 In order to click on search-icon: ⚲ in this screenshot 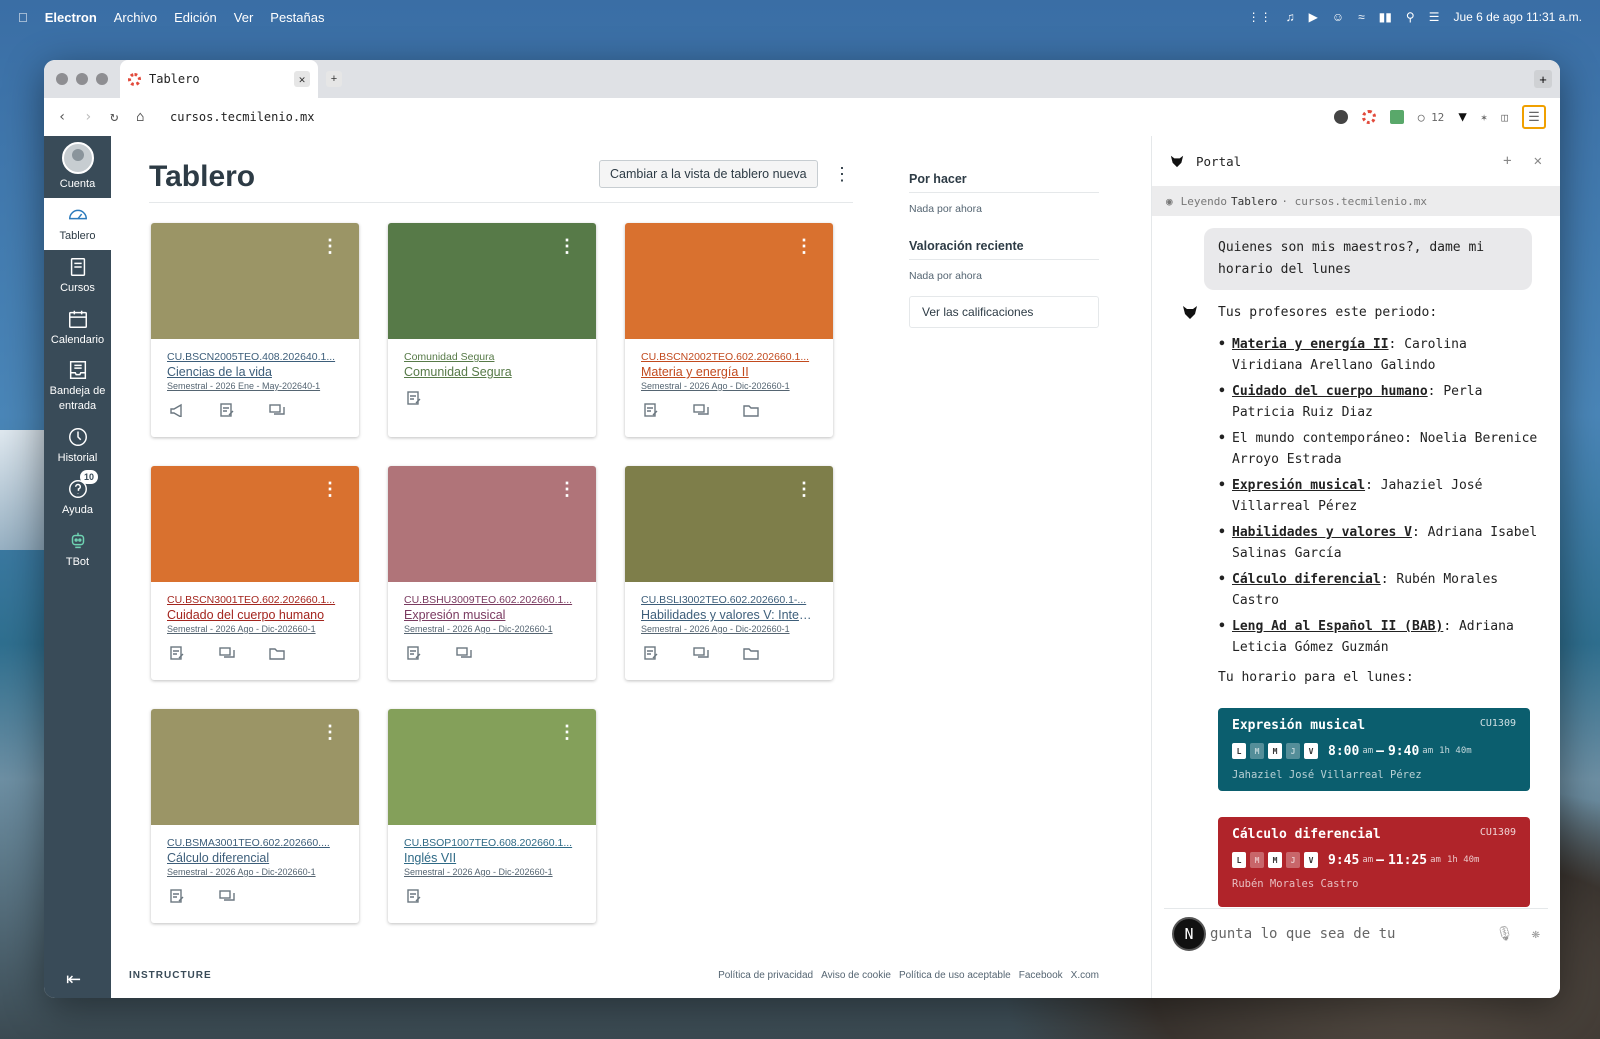, I will do `click(1410, 17)`.